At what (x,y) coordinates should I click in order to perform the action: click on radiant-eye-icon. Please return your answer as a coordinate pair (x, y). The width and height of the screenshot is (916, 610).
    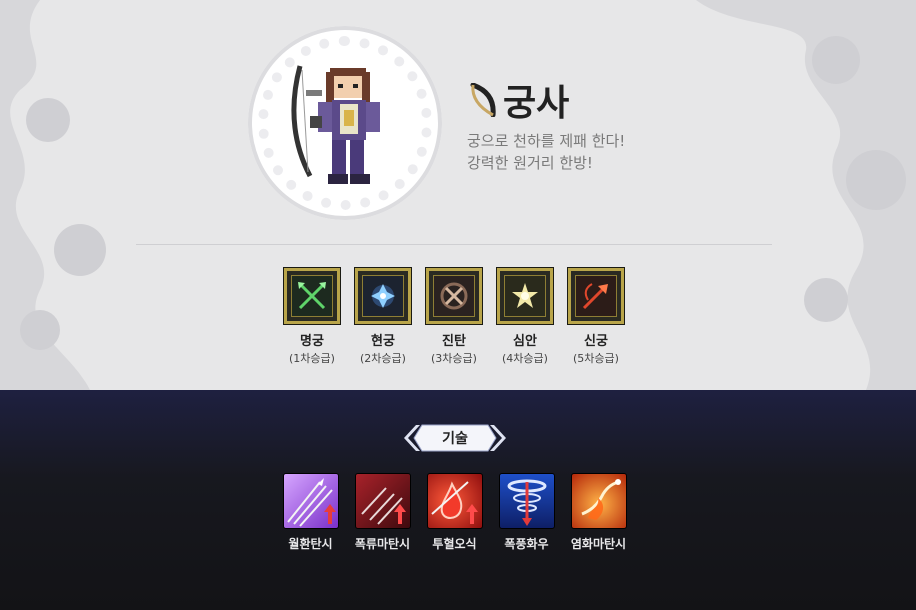
    Looking at the image, I should click on (525, 295).